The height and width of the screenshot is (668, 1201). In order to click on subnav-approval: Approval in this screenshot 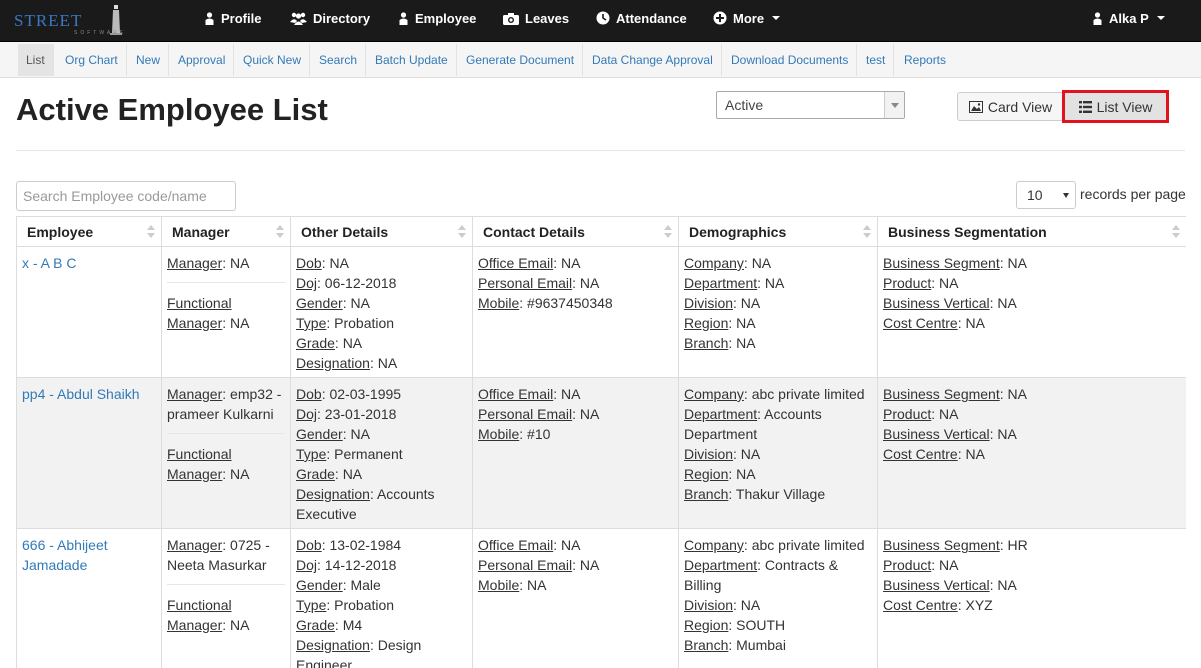, I will do `click(202, 60)`.